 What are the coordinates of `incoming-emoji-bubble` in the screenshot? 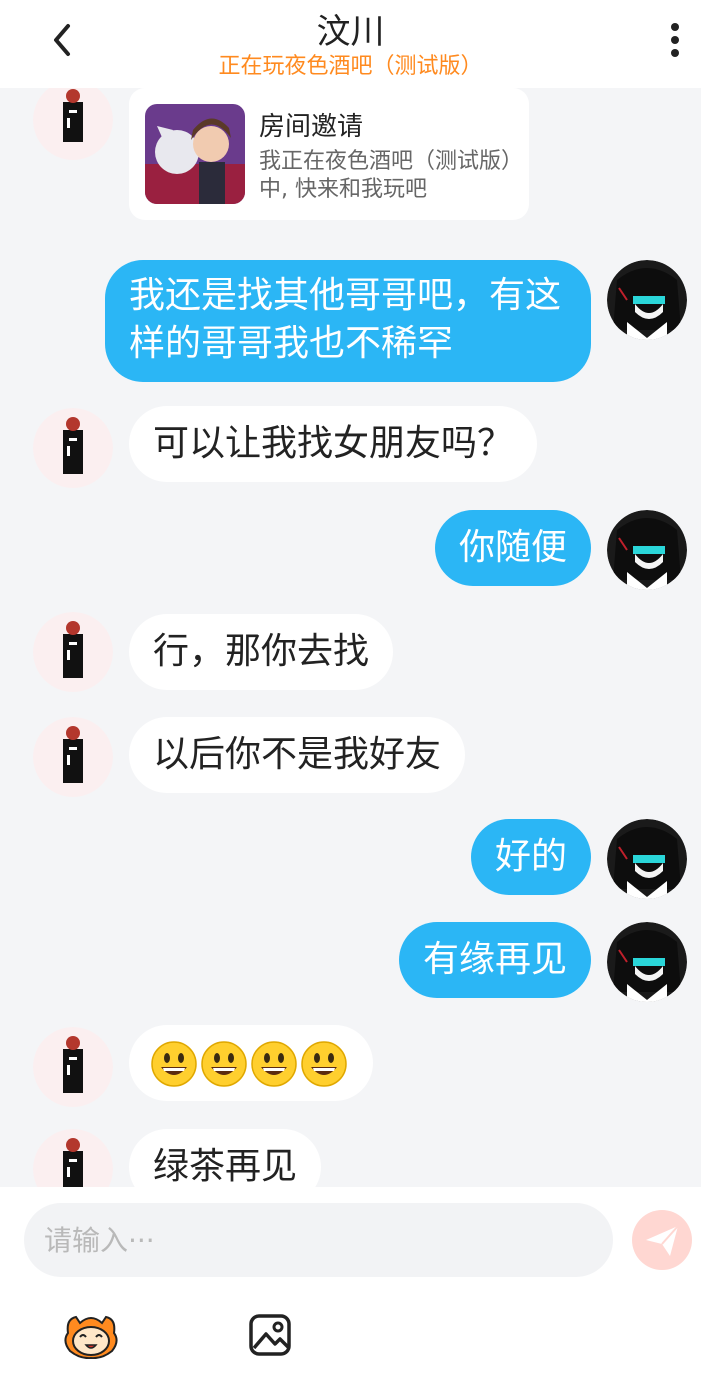 It's located at (251, 1063).